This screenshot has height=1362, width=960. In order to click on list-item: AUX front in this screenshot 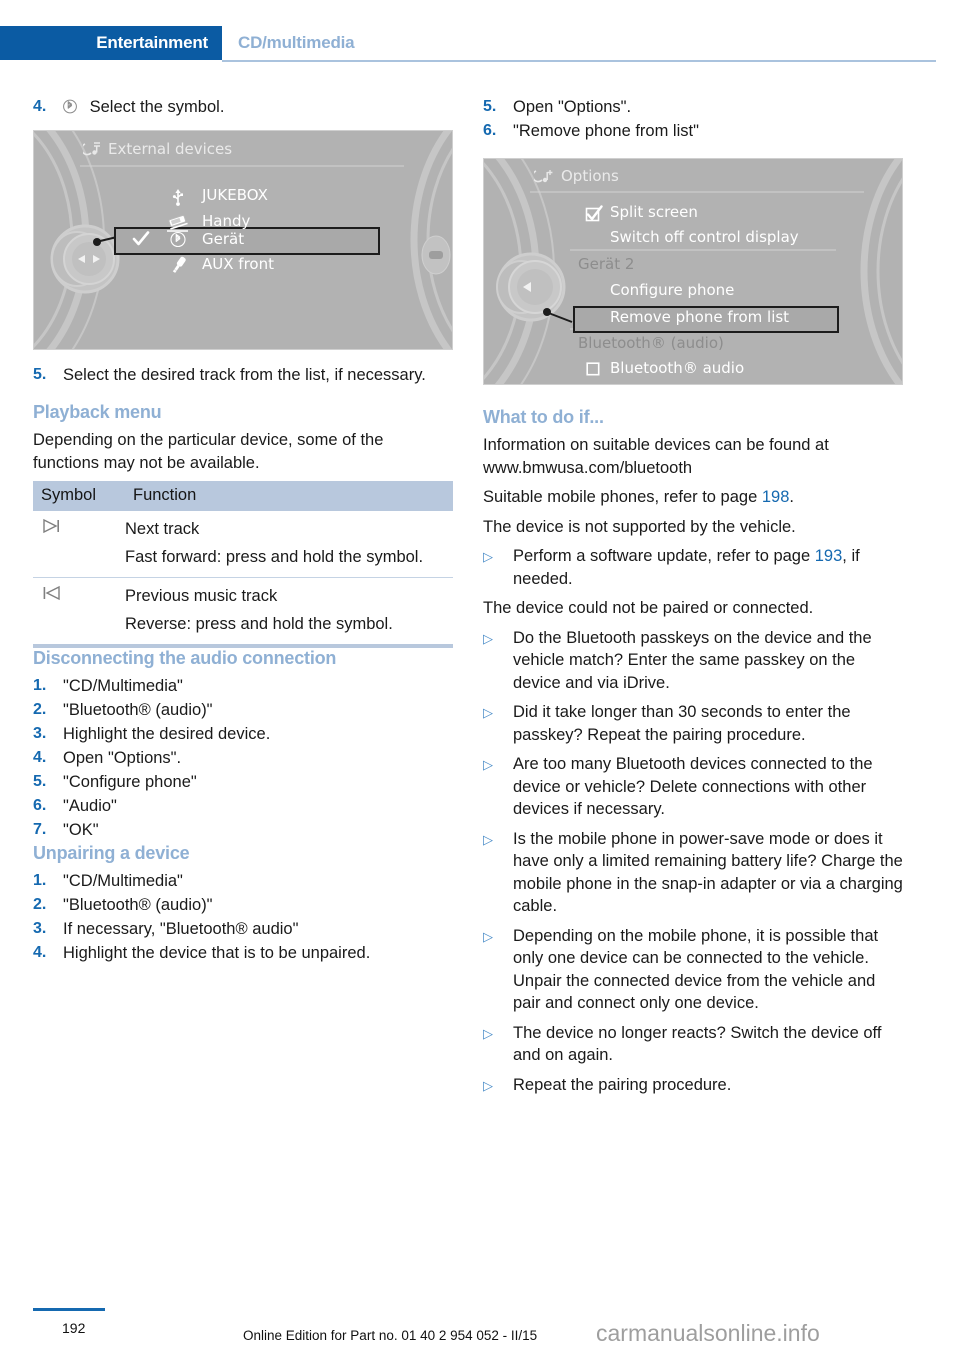, I will do `click(238, 264)`.